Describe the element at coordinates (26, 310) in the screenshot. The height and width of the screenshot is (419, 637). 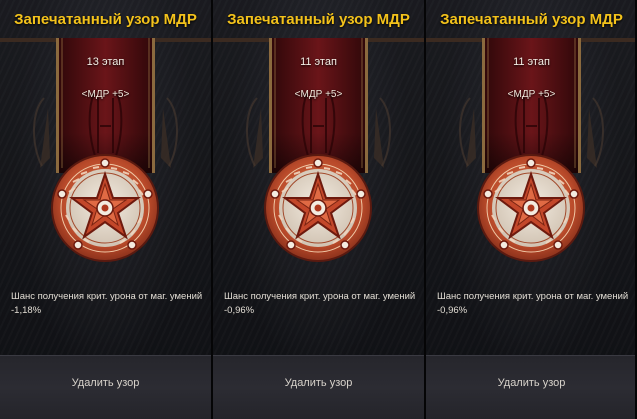
I see `effect-value: -1,18%` at that location.